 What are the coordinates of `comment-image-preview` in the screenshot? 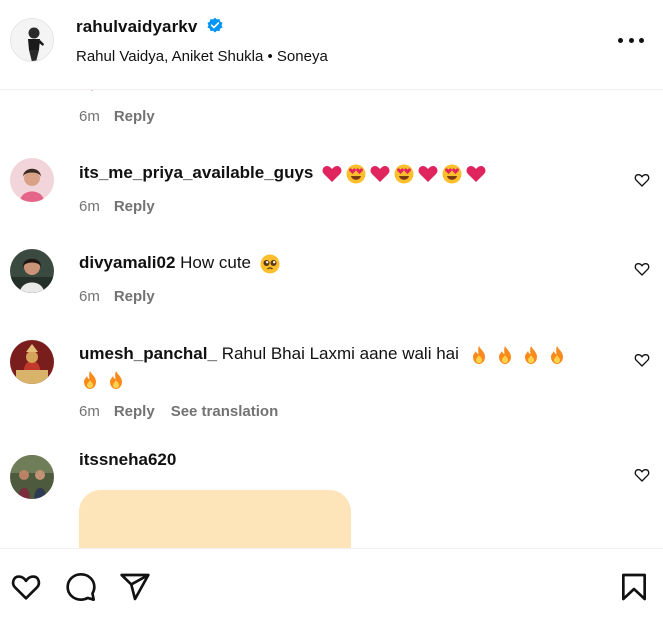 It's located at (215, 519).